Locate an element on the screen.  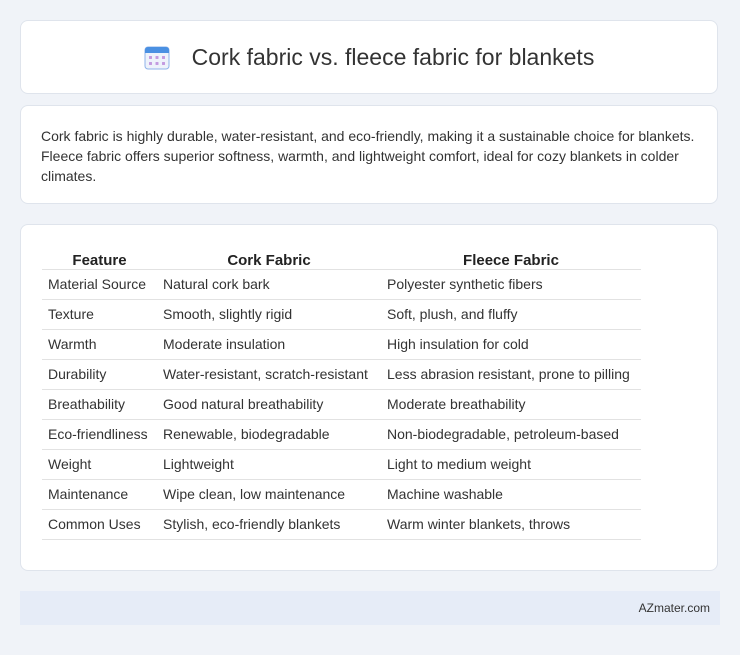
column-header-fleece-fabric: Fleece Fabric is located at coordinates (511, 260).